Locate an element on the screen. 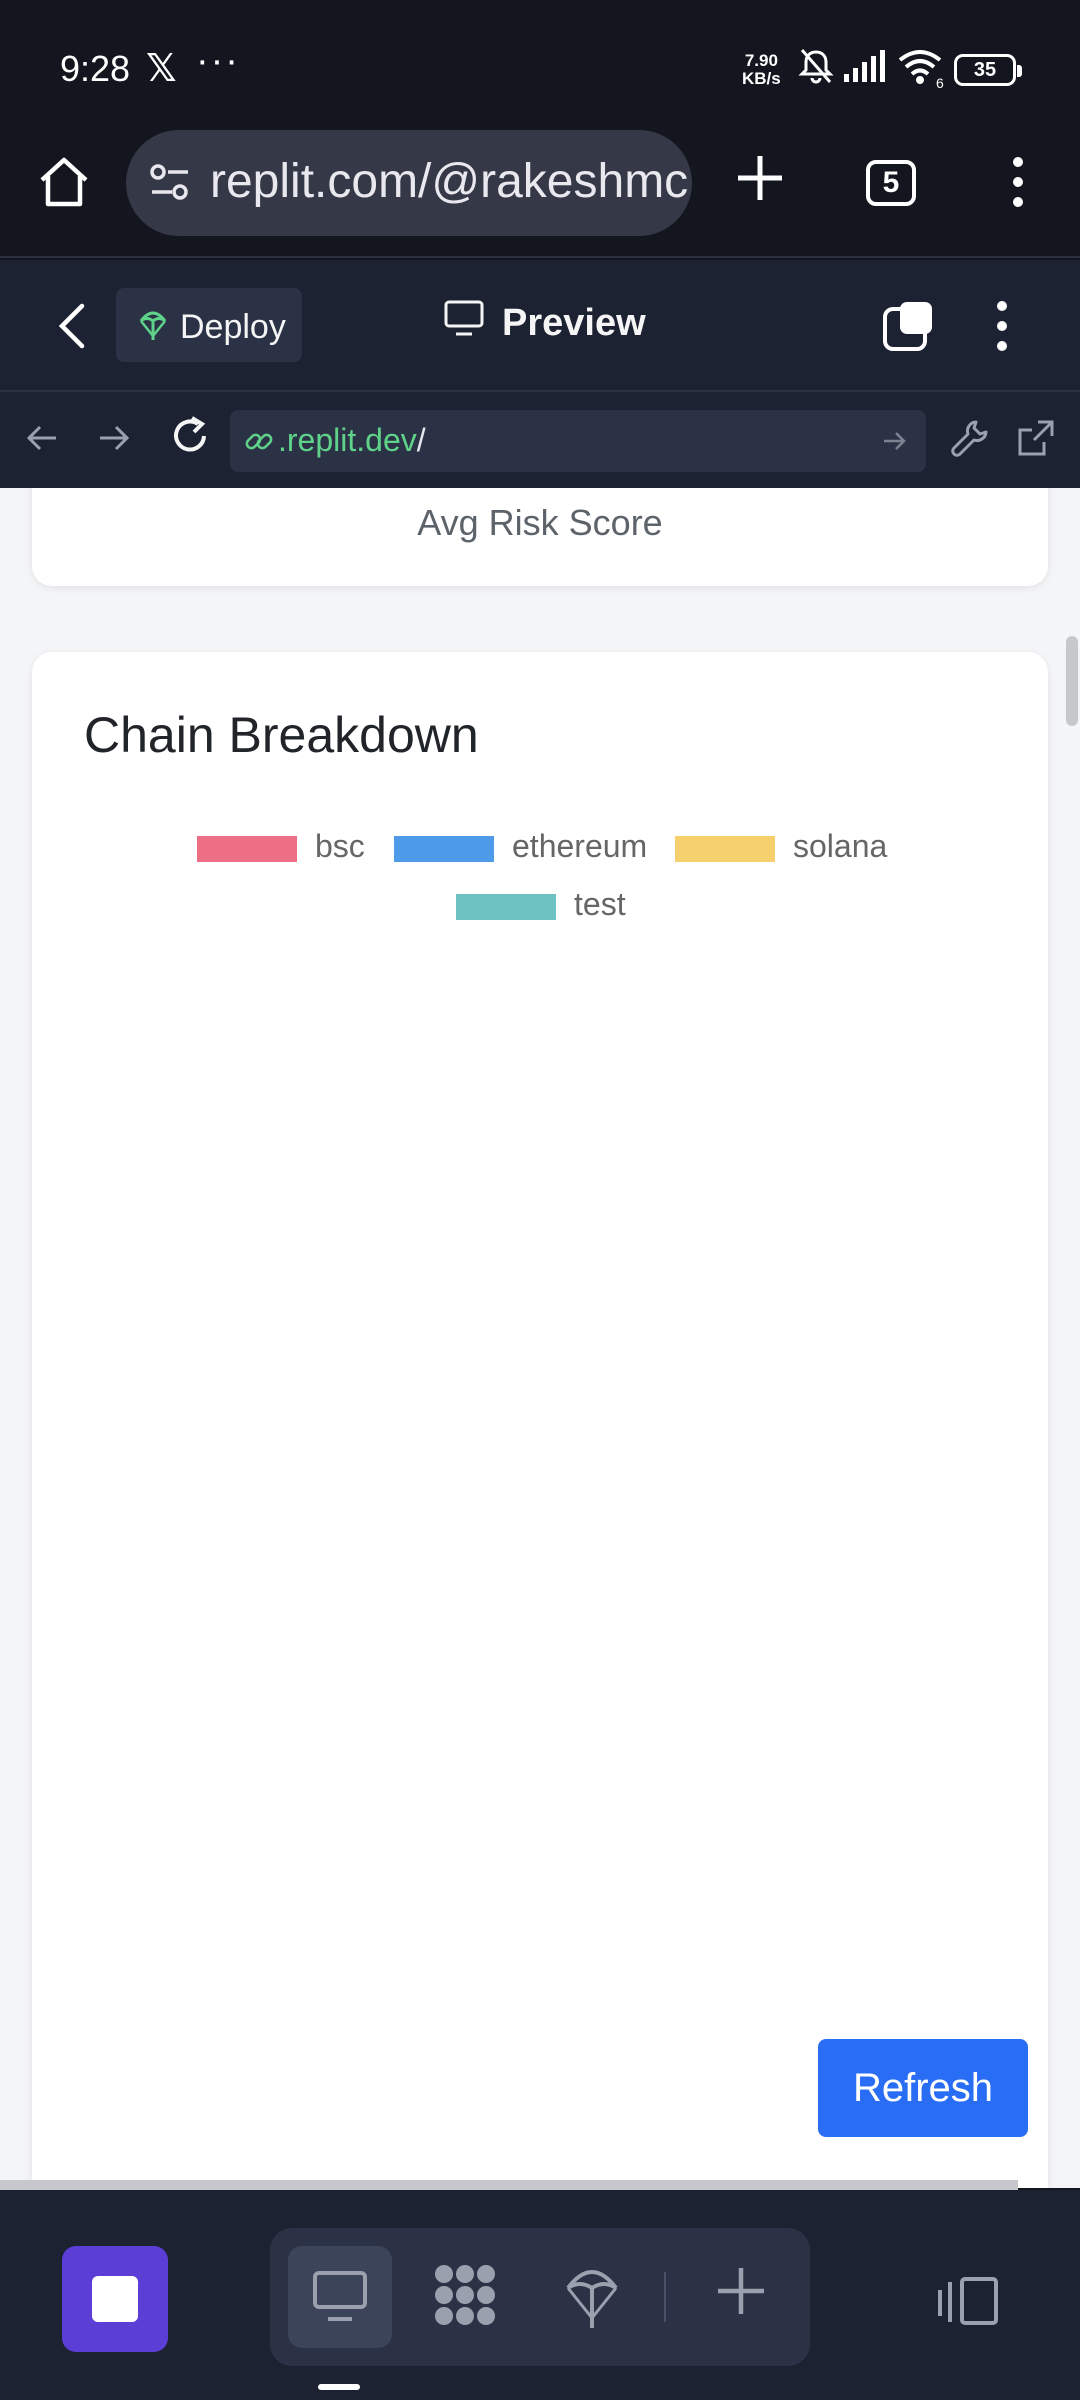 The height and width of the screenshot is (2400, 1080). stop-icon is located at coordinates (115, 2299).